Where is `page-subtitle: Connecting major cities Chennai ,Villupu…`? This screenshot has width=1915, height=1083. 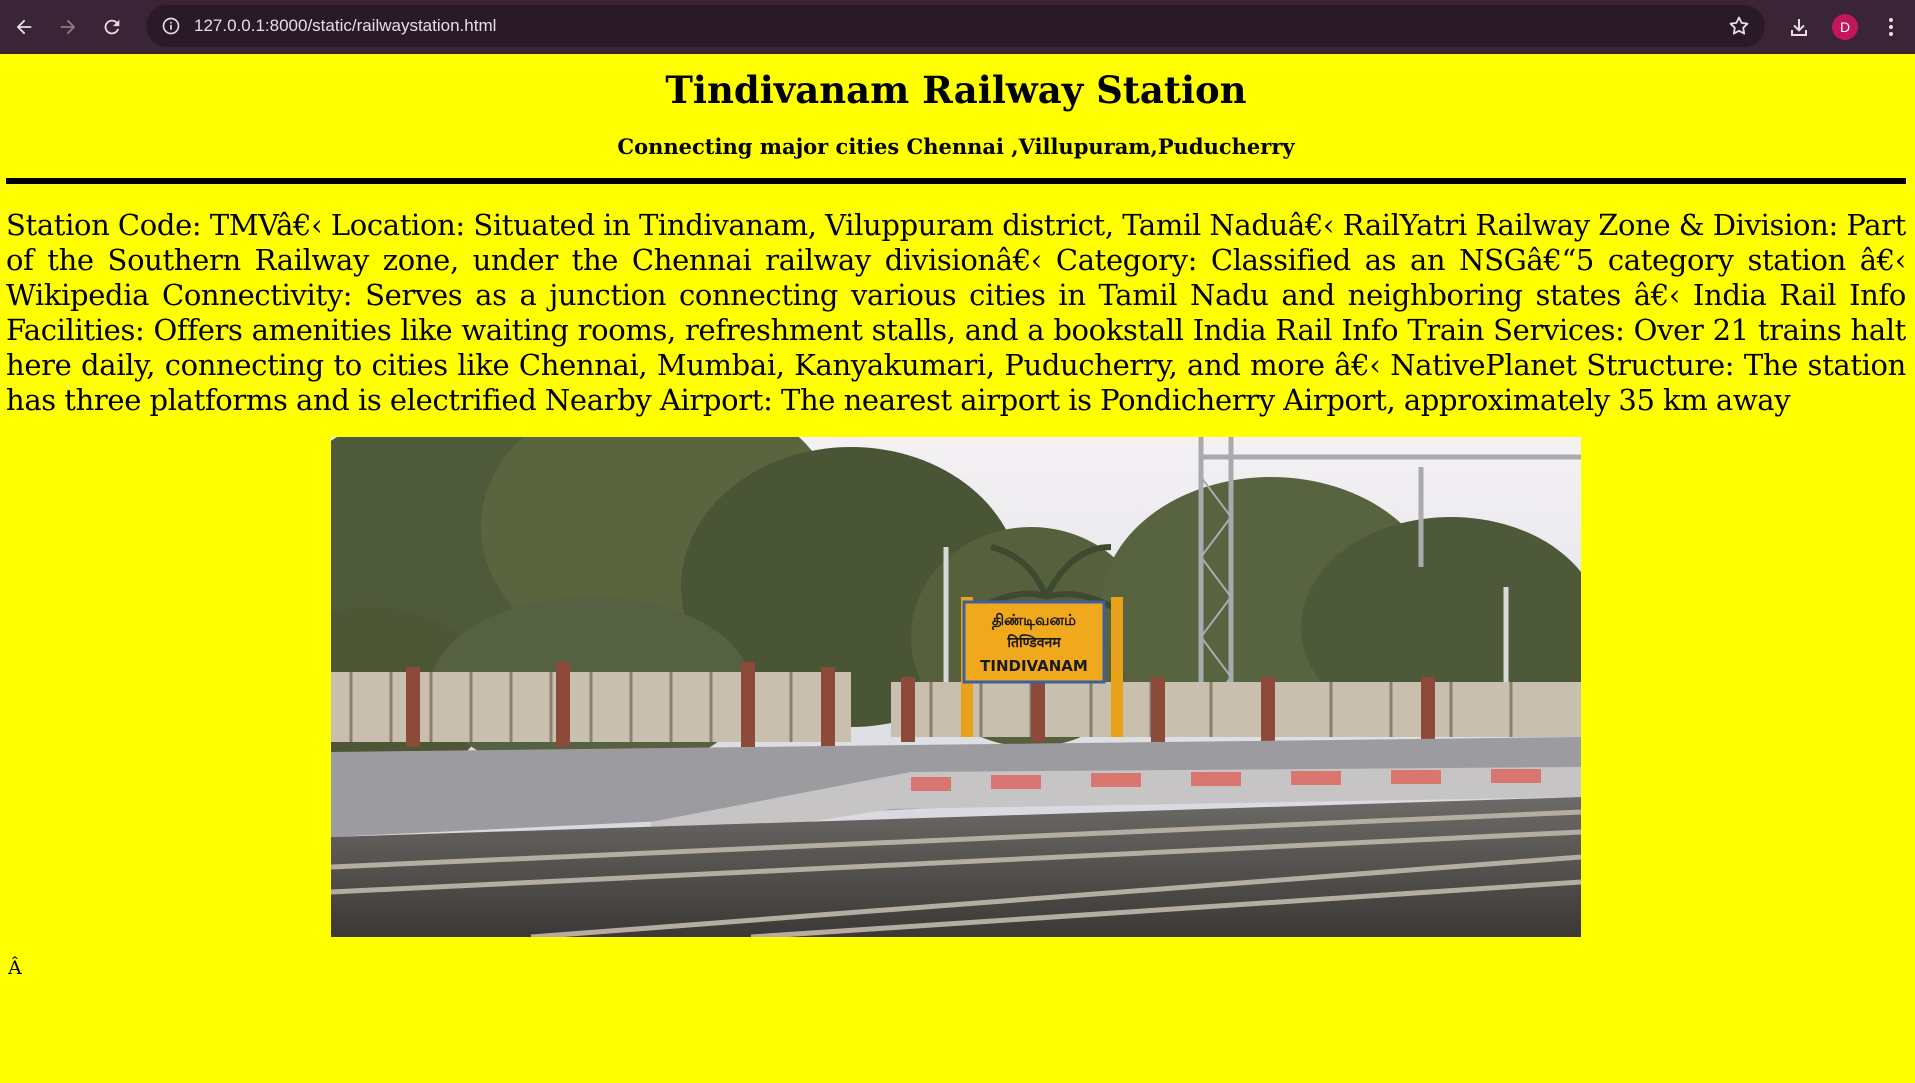 page-subtitle: Connecting major cities Chennai ,Villupu… is located at coordinates (956, 147).